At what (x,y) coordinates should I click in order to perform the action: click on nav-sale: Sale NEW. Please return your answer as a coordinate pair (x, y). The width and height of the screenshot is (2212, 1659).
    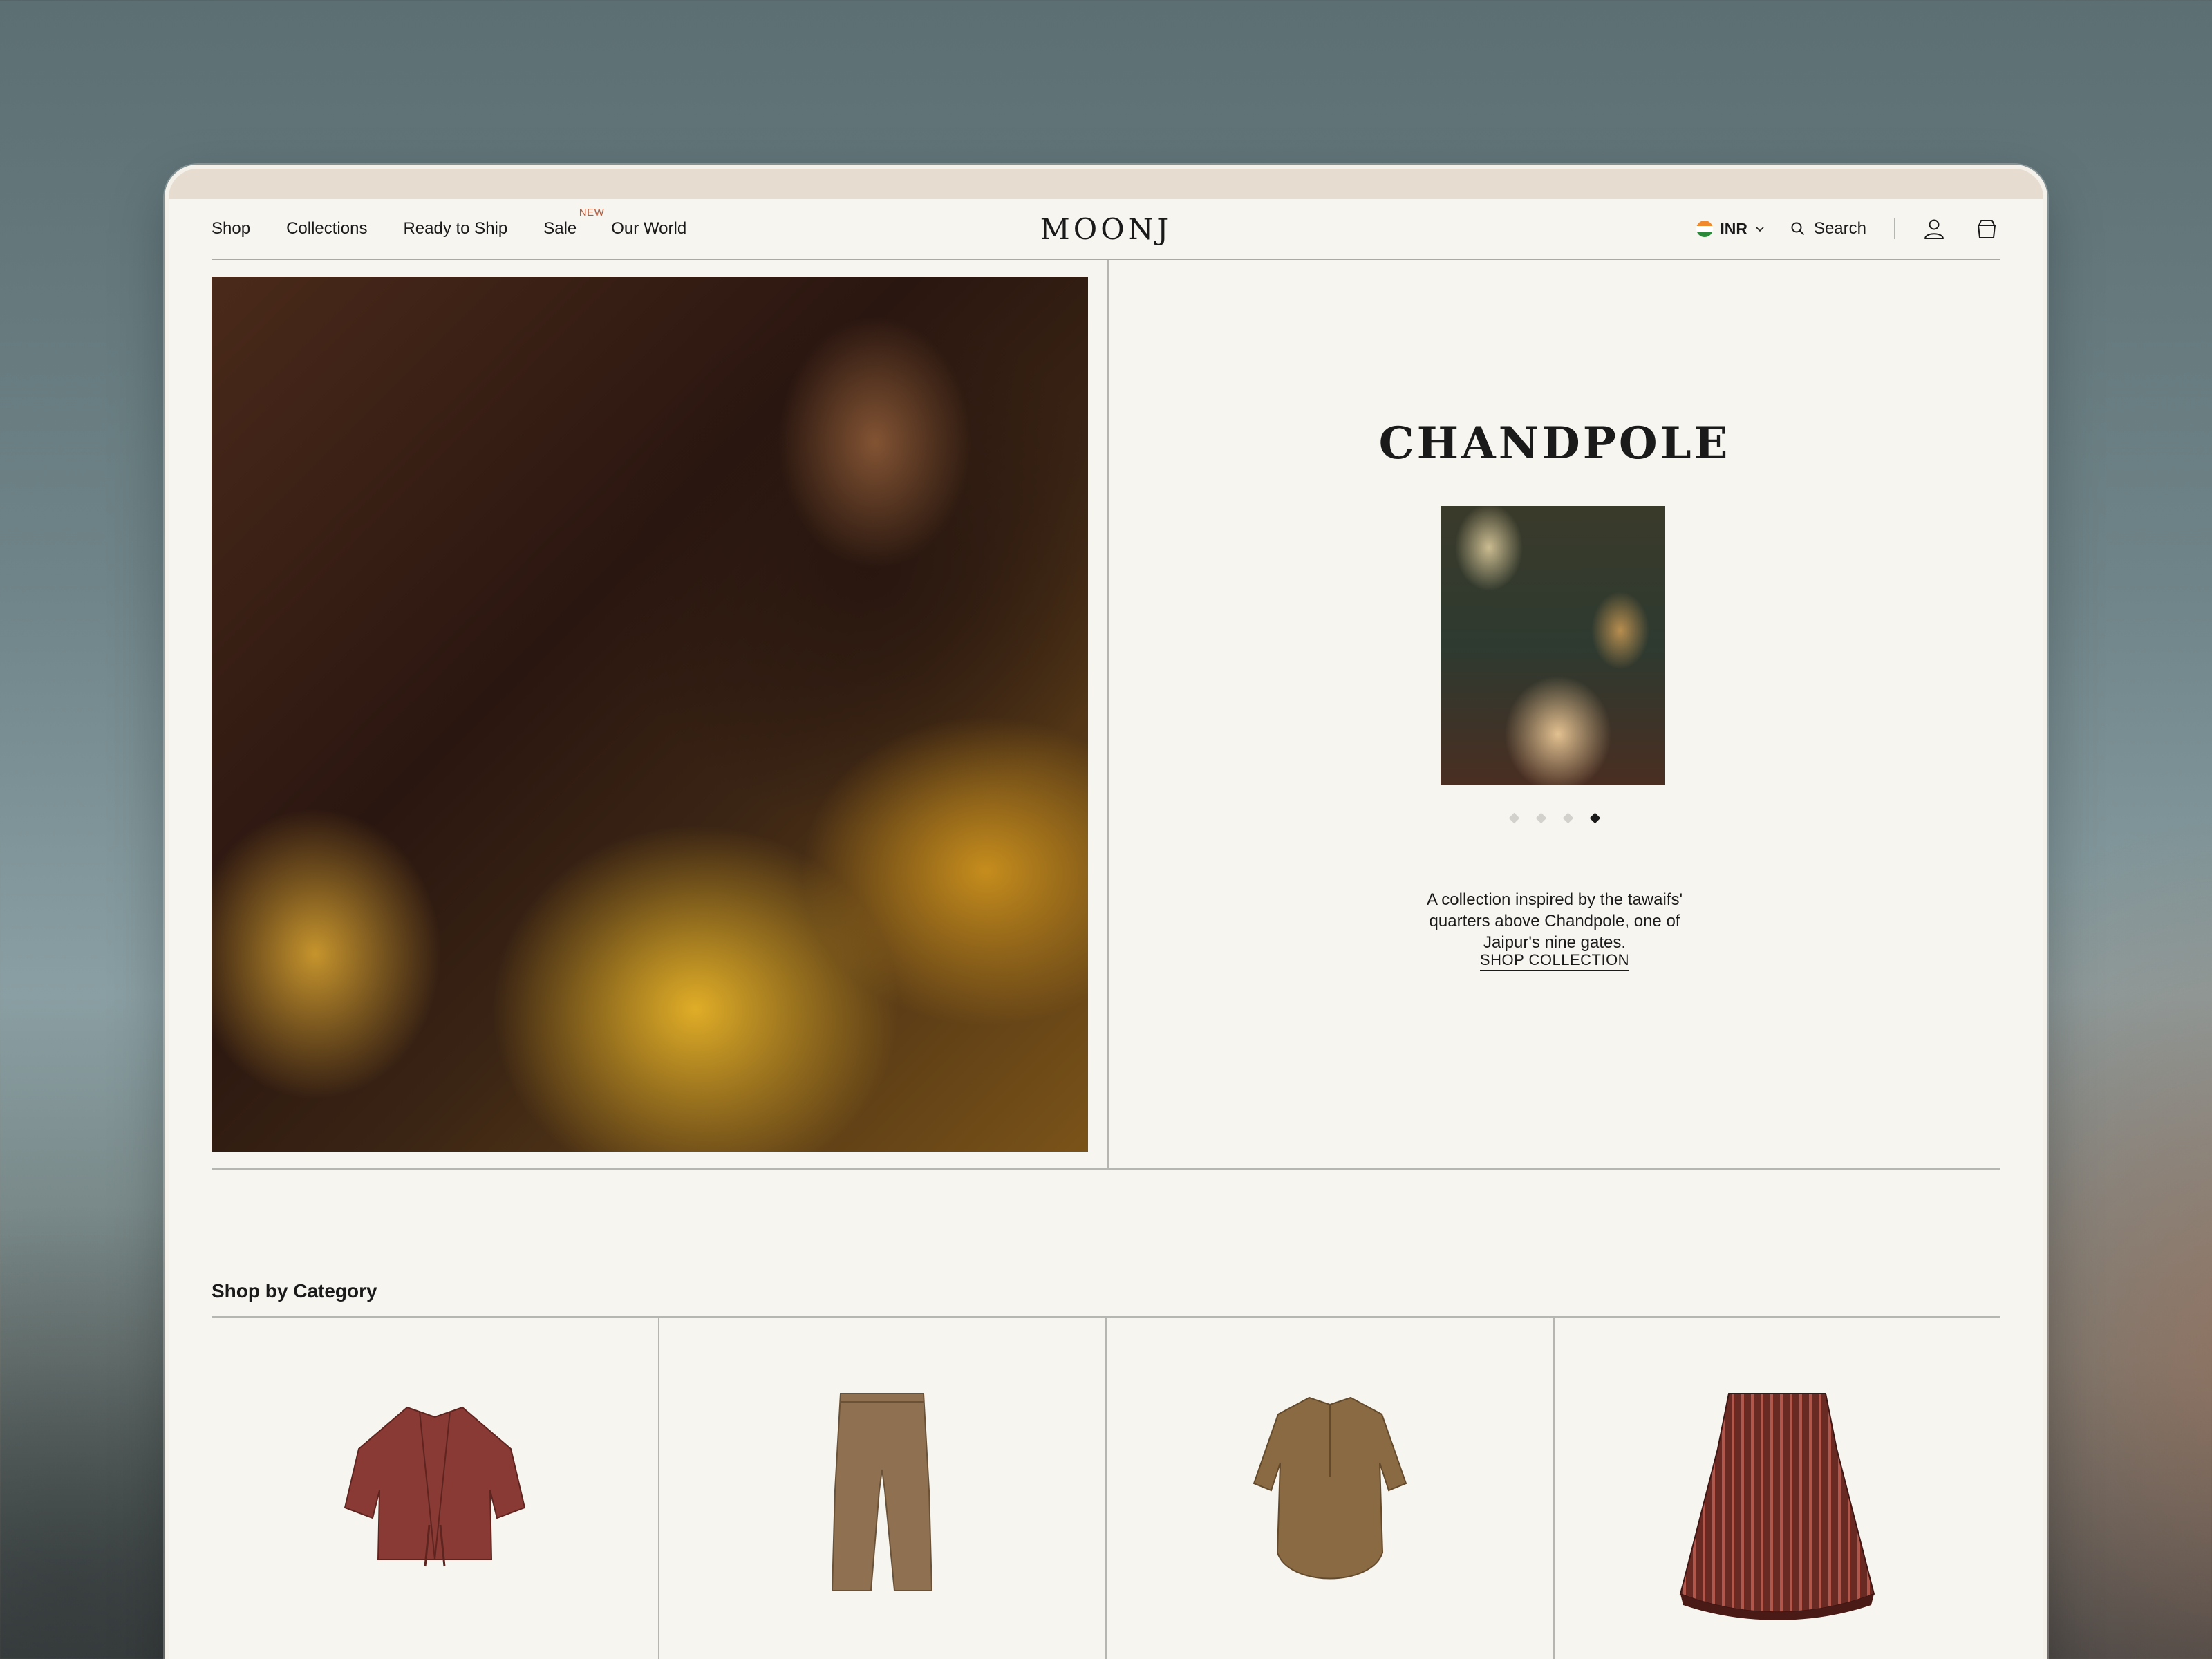
    Looking at the image, I should click on (574, 222).